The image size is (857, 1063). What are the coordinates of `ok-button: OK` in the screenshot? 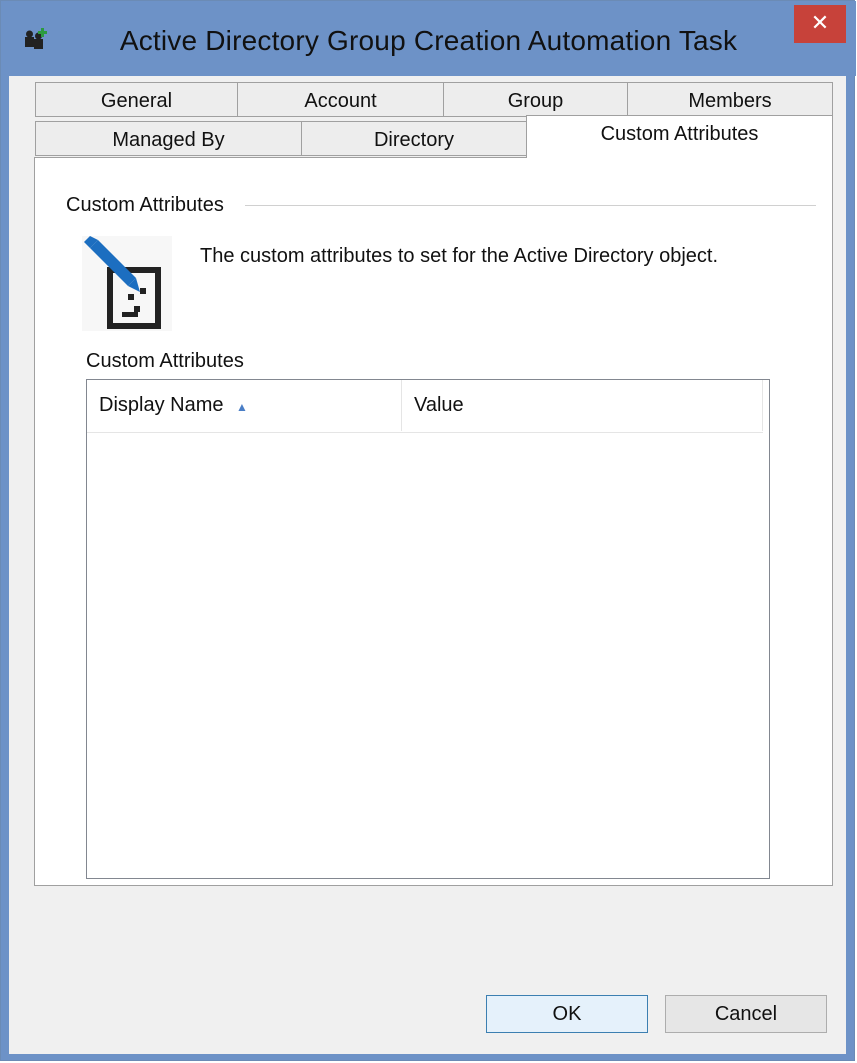 It's located at (567, 1014).